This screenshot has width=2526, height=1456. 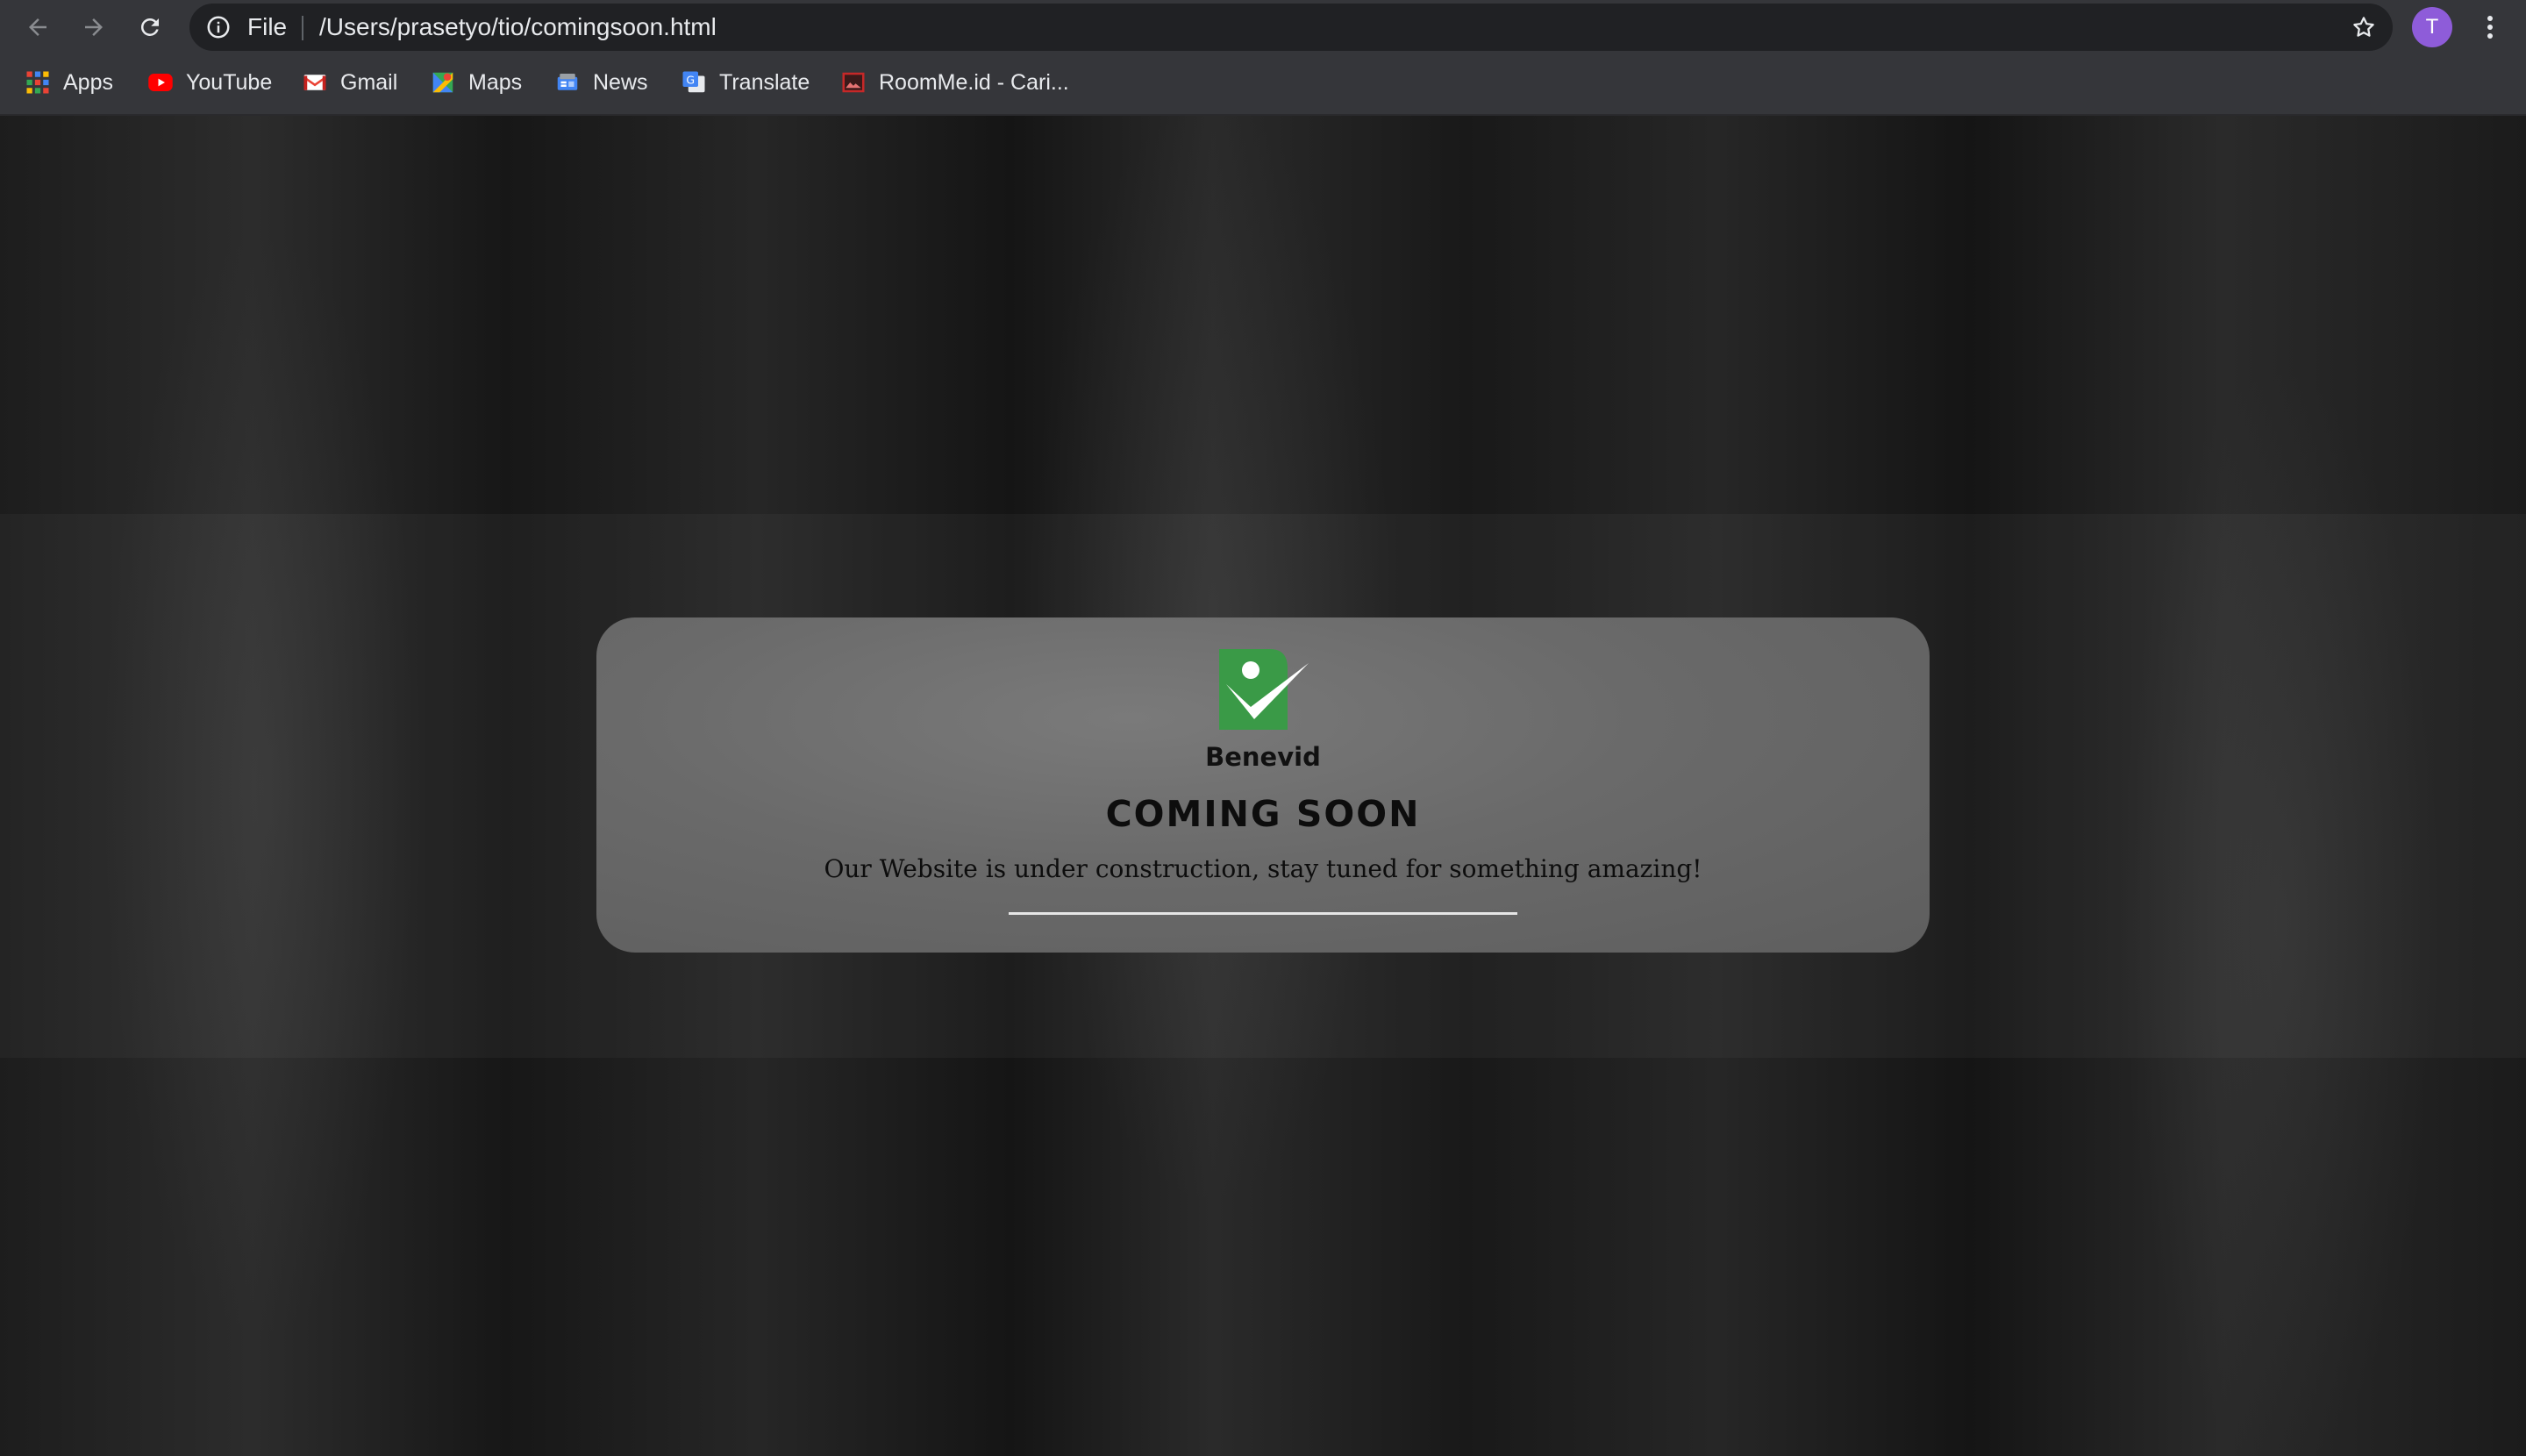 I want to click on profile-avatar: T, so click(x=2432, y=27).